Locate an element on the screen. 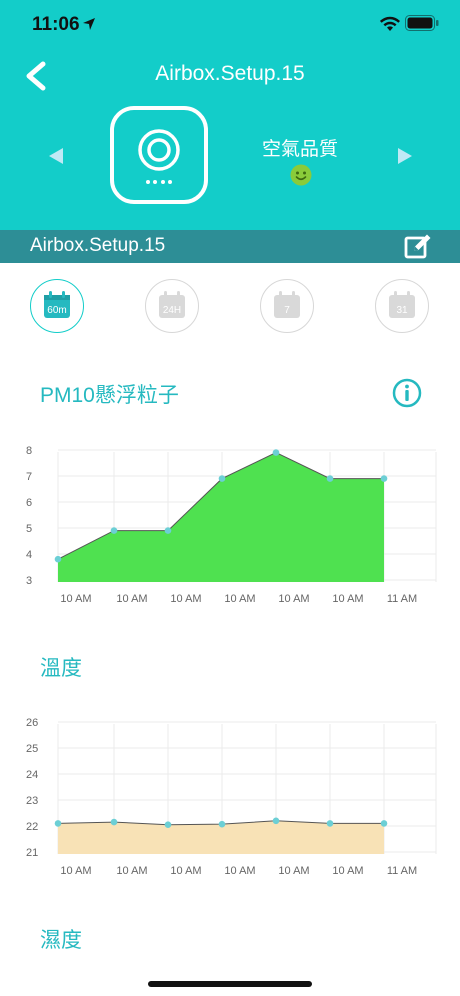 The width and height of the screenshot is (460, 996). y-tick-label: 26 is located at coordinates (32, 723).